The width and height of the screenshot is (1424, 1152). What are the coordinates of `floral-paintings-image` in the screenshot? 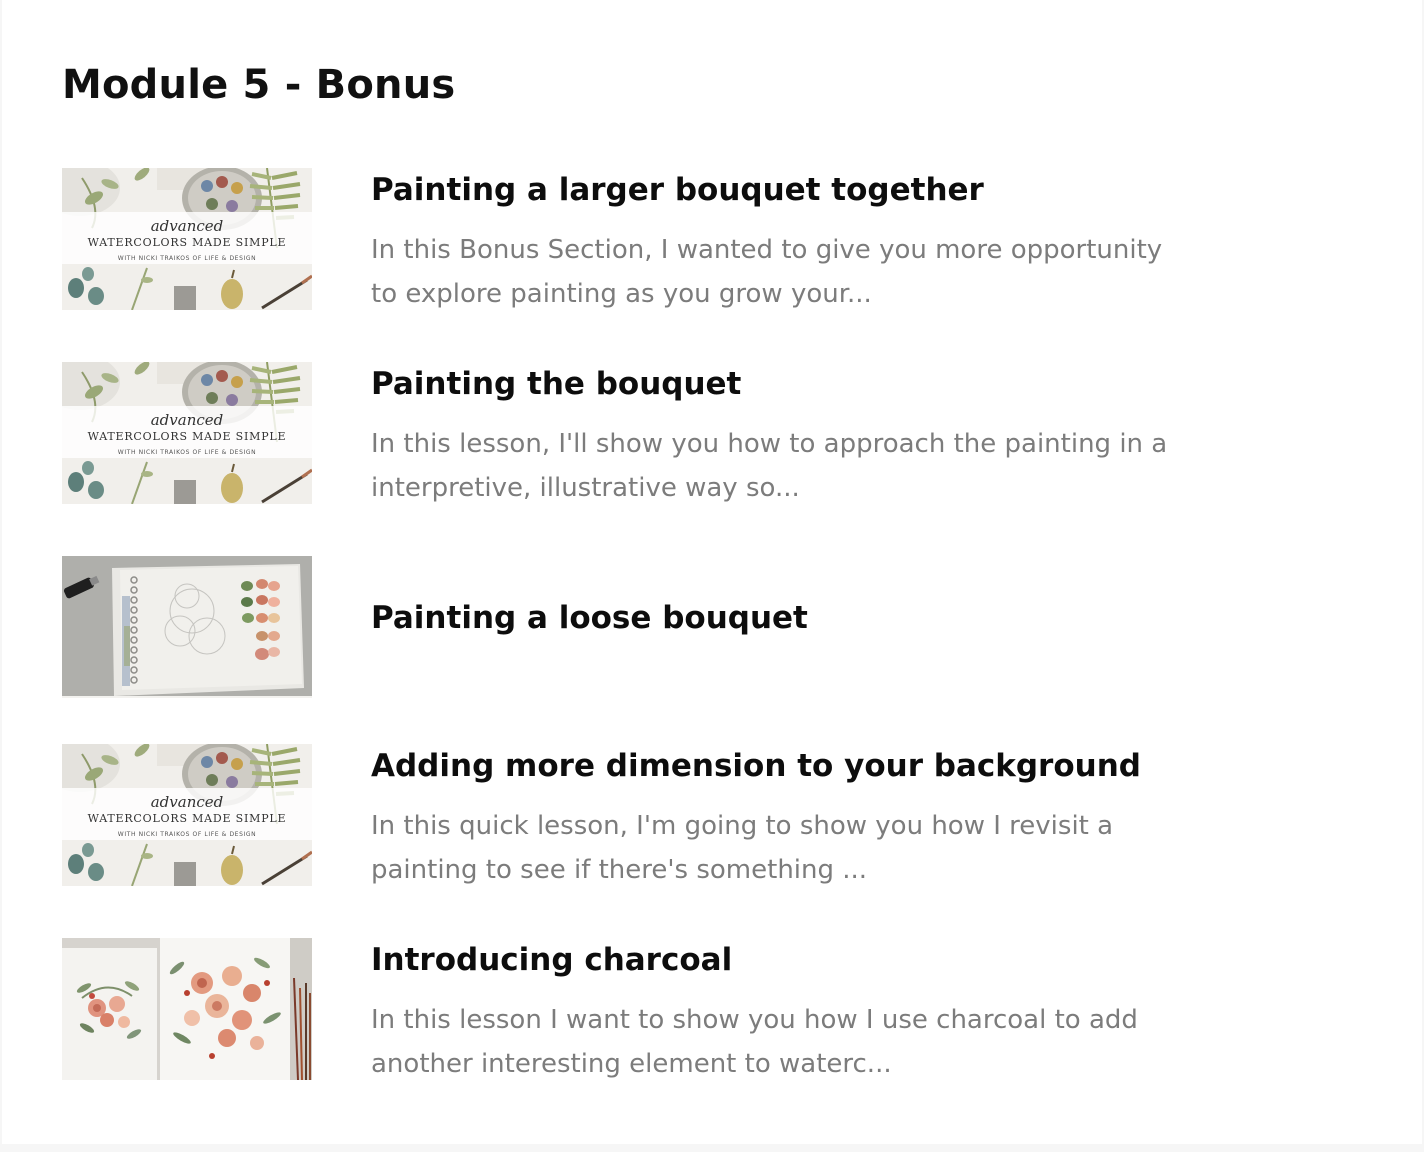 It's located at (187, 1009).